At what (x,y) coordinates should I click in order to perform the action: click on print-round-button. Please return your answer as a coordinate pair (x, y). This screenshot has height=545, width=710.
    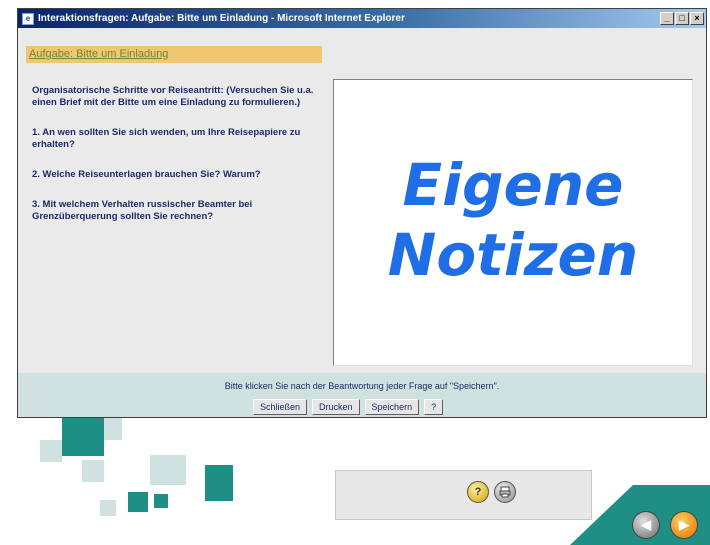
    Looking at the image, I should click on (505, 492).